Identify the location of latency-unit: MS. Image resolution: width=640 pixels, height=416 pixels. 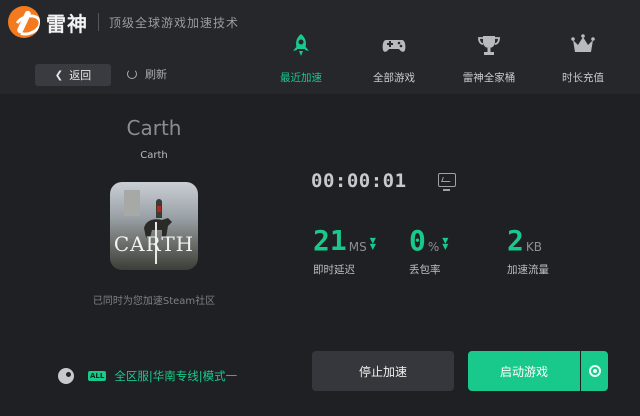
(357, 247).